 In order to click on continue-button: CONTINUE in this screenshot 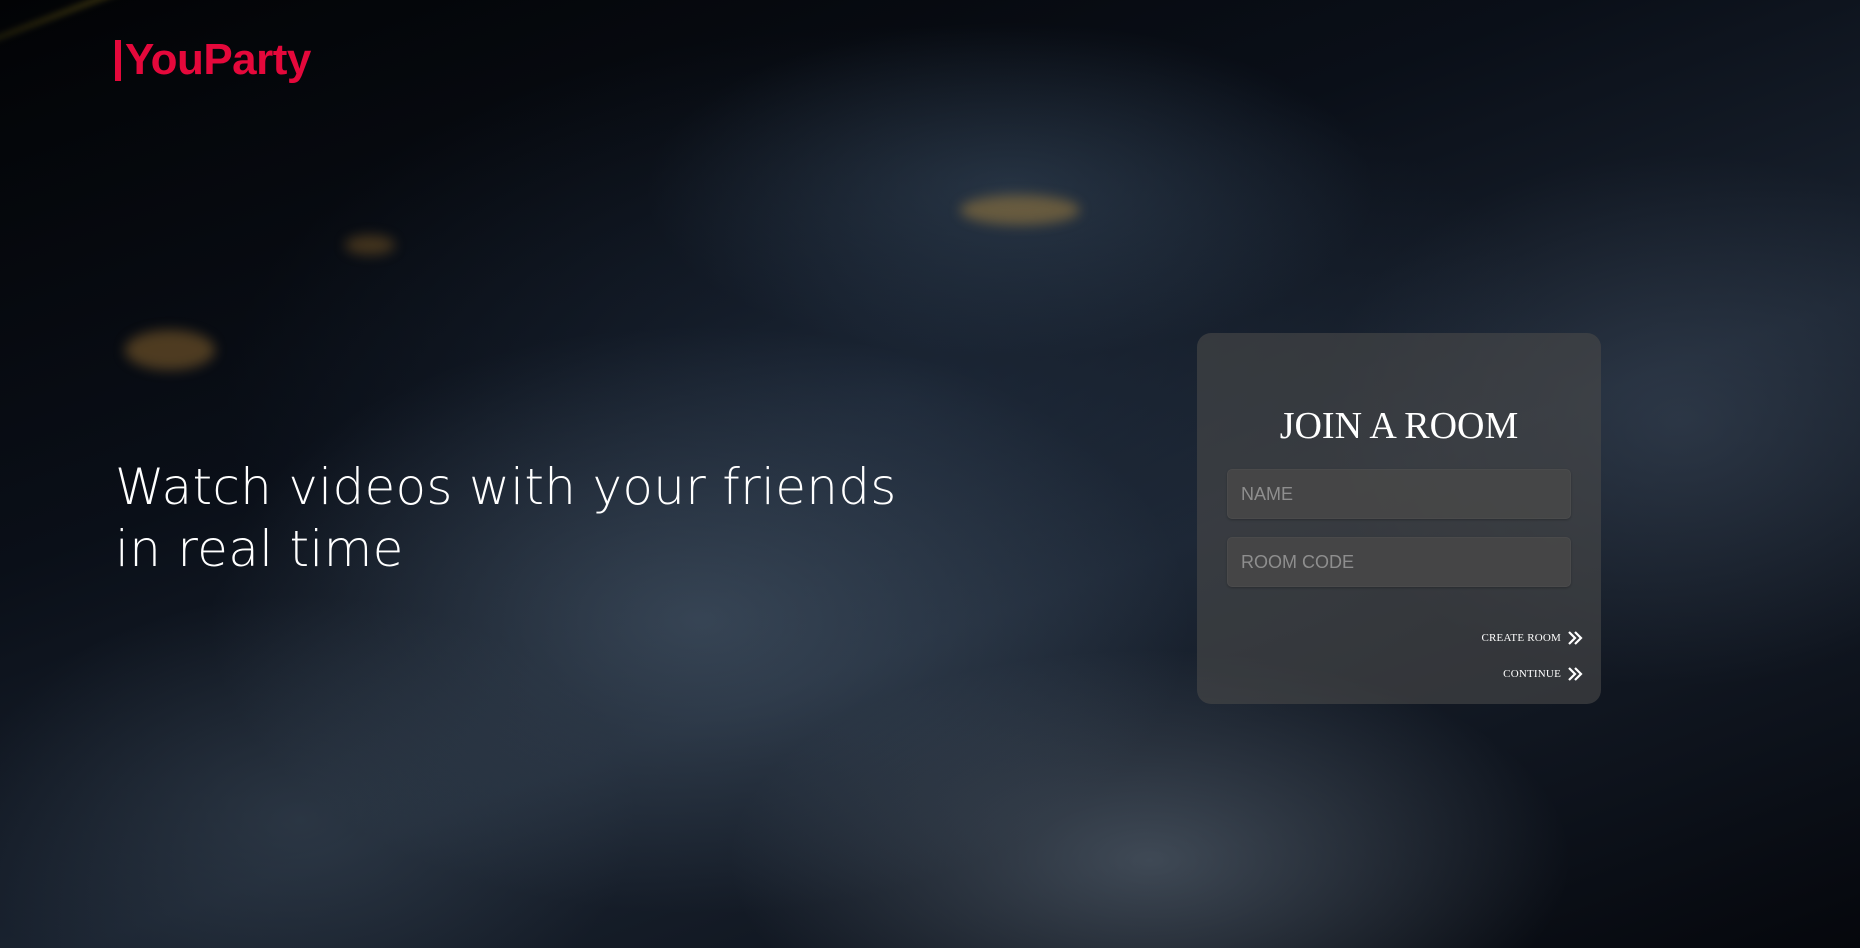, I will do `click(1543, 674)`.